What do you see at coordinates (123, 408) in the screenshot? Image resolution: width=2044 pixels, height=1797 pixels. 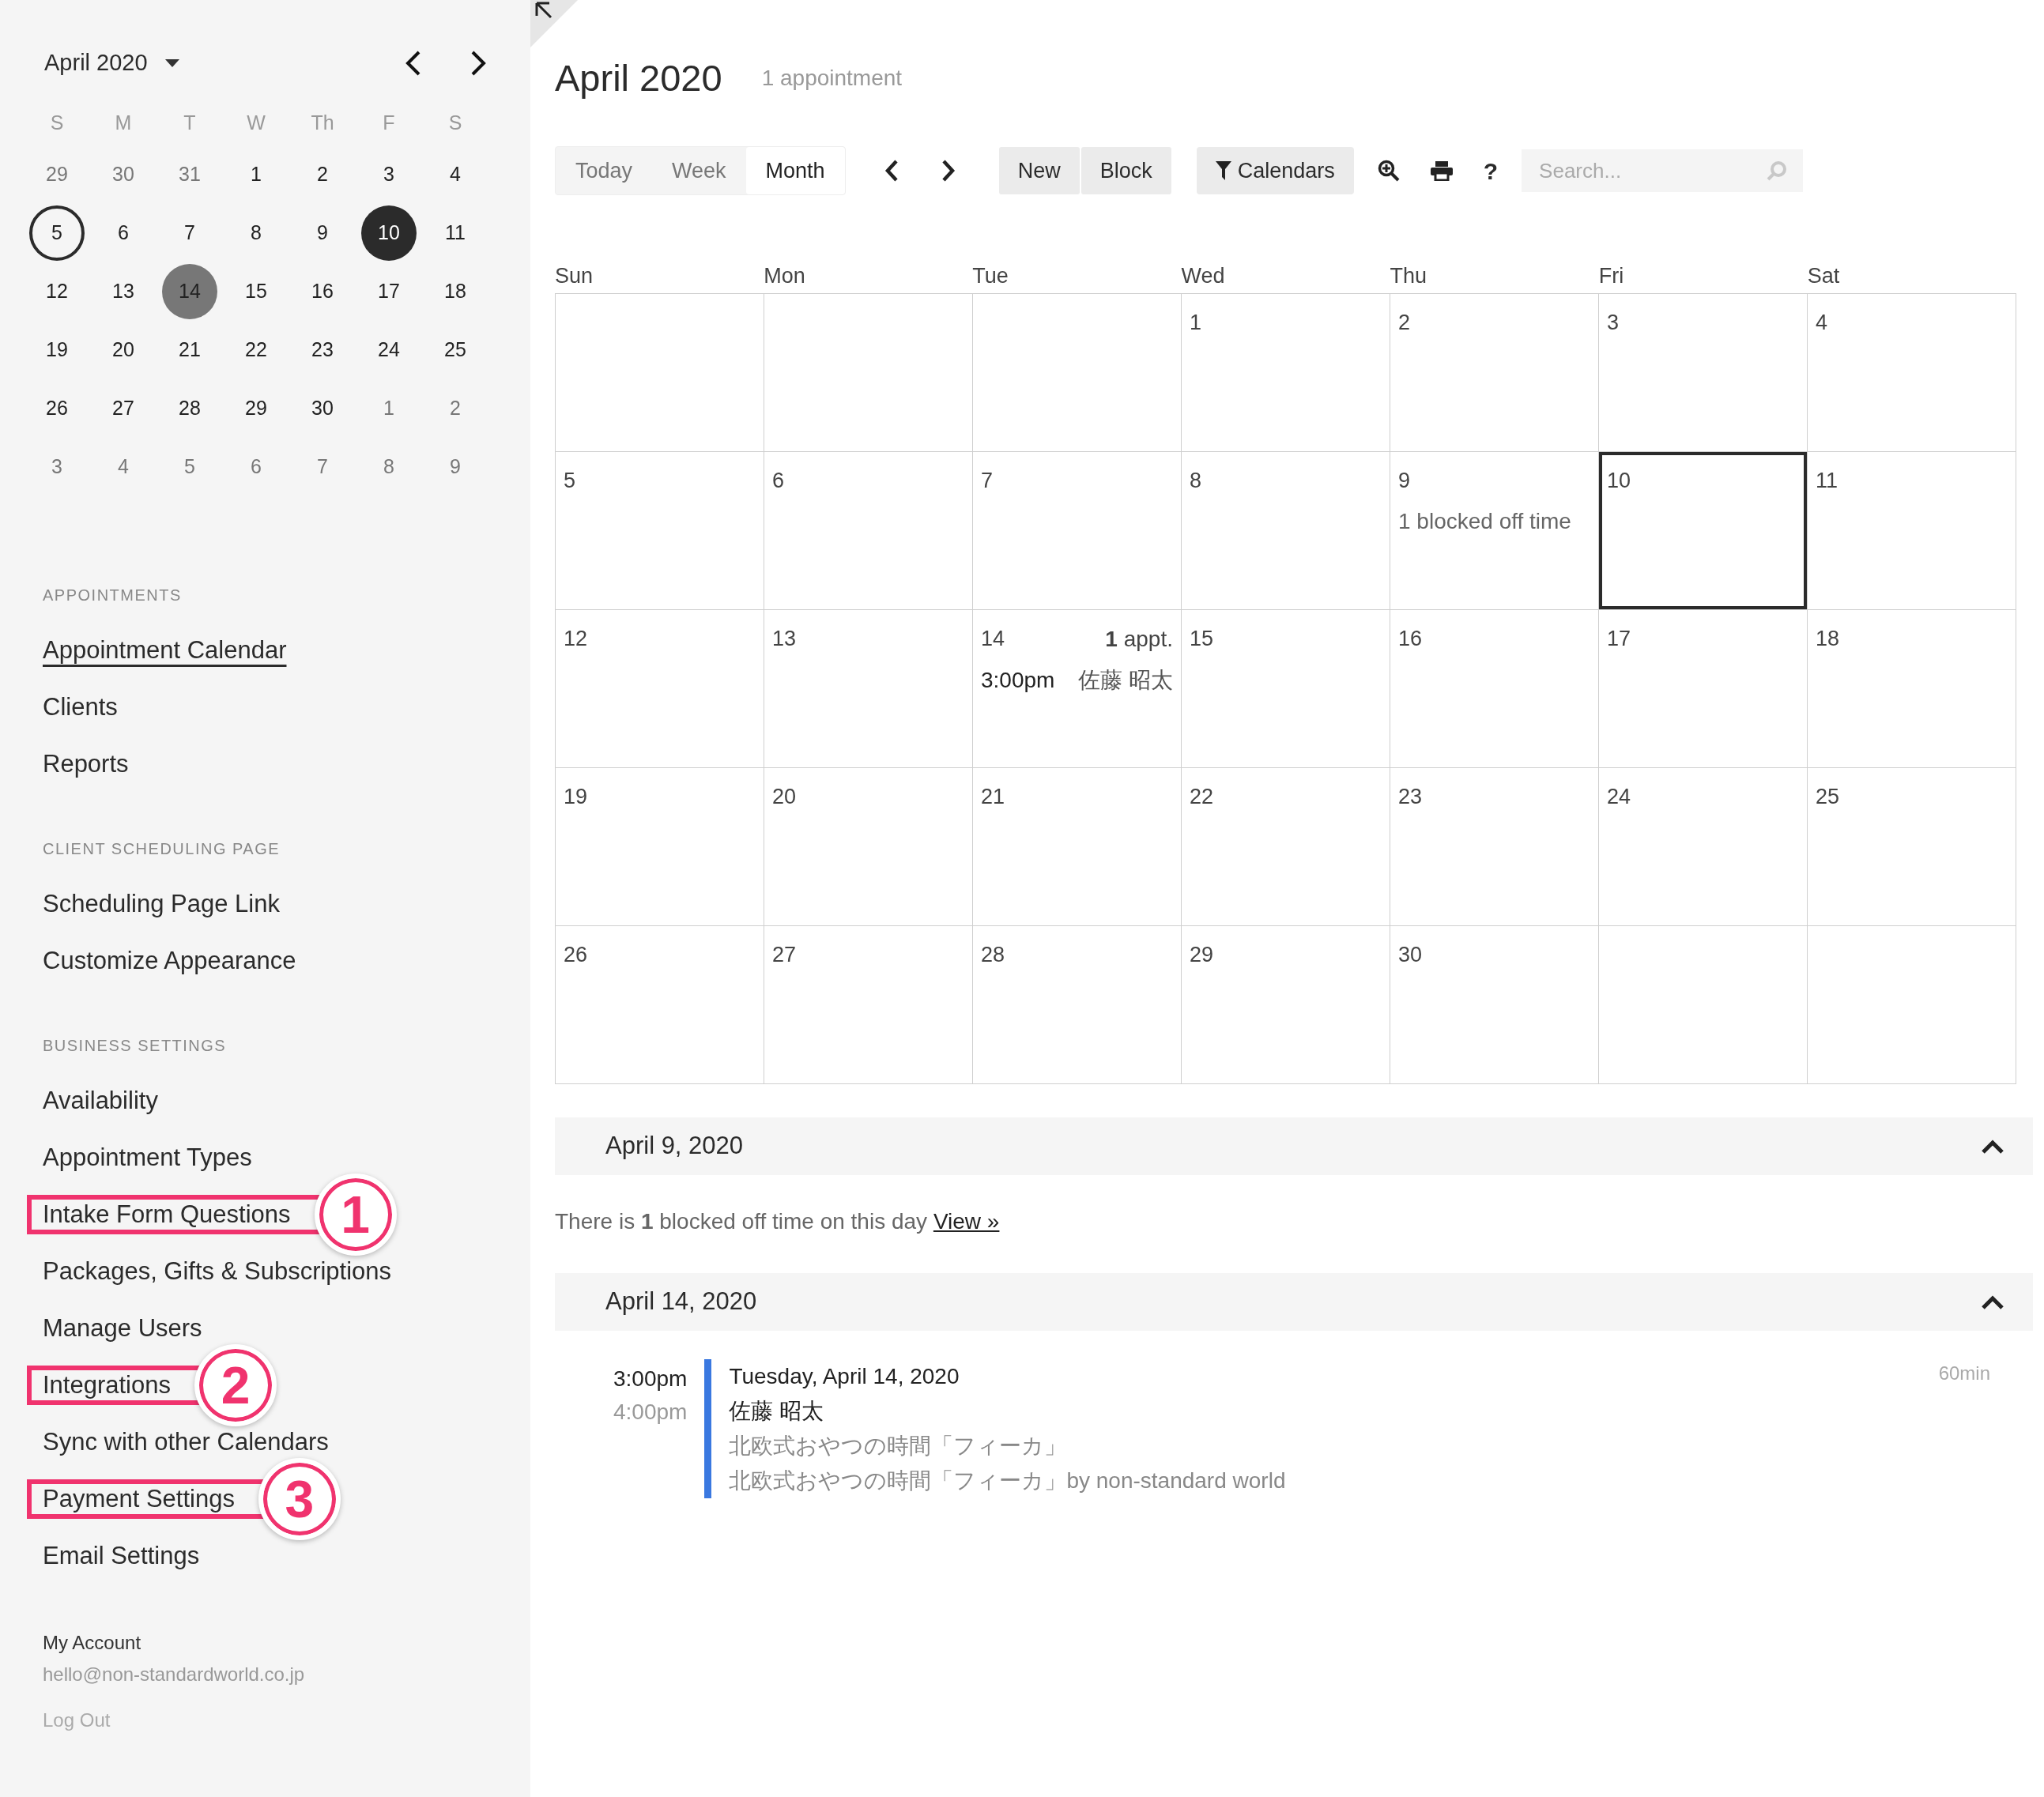 I see `calendar-day: 27` at bounding box center [123, 408].